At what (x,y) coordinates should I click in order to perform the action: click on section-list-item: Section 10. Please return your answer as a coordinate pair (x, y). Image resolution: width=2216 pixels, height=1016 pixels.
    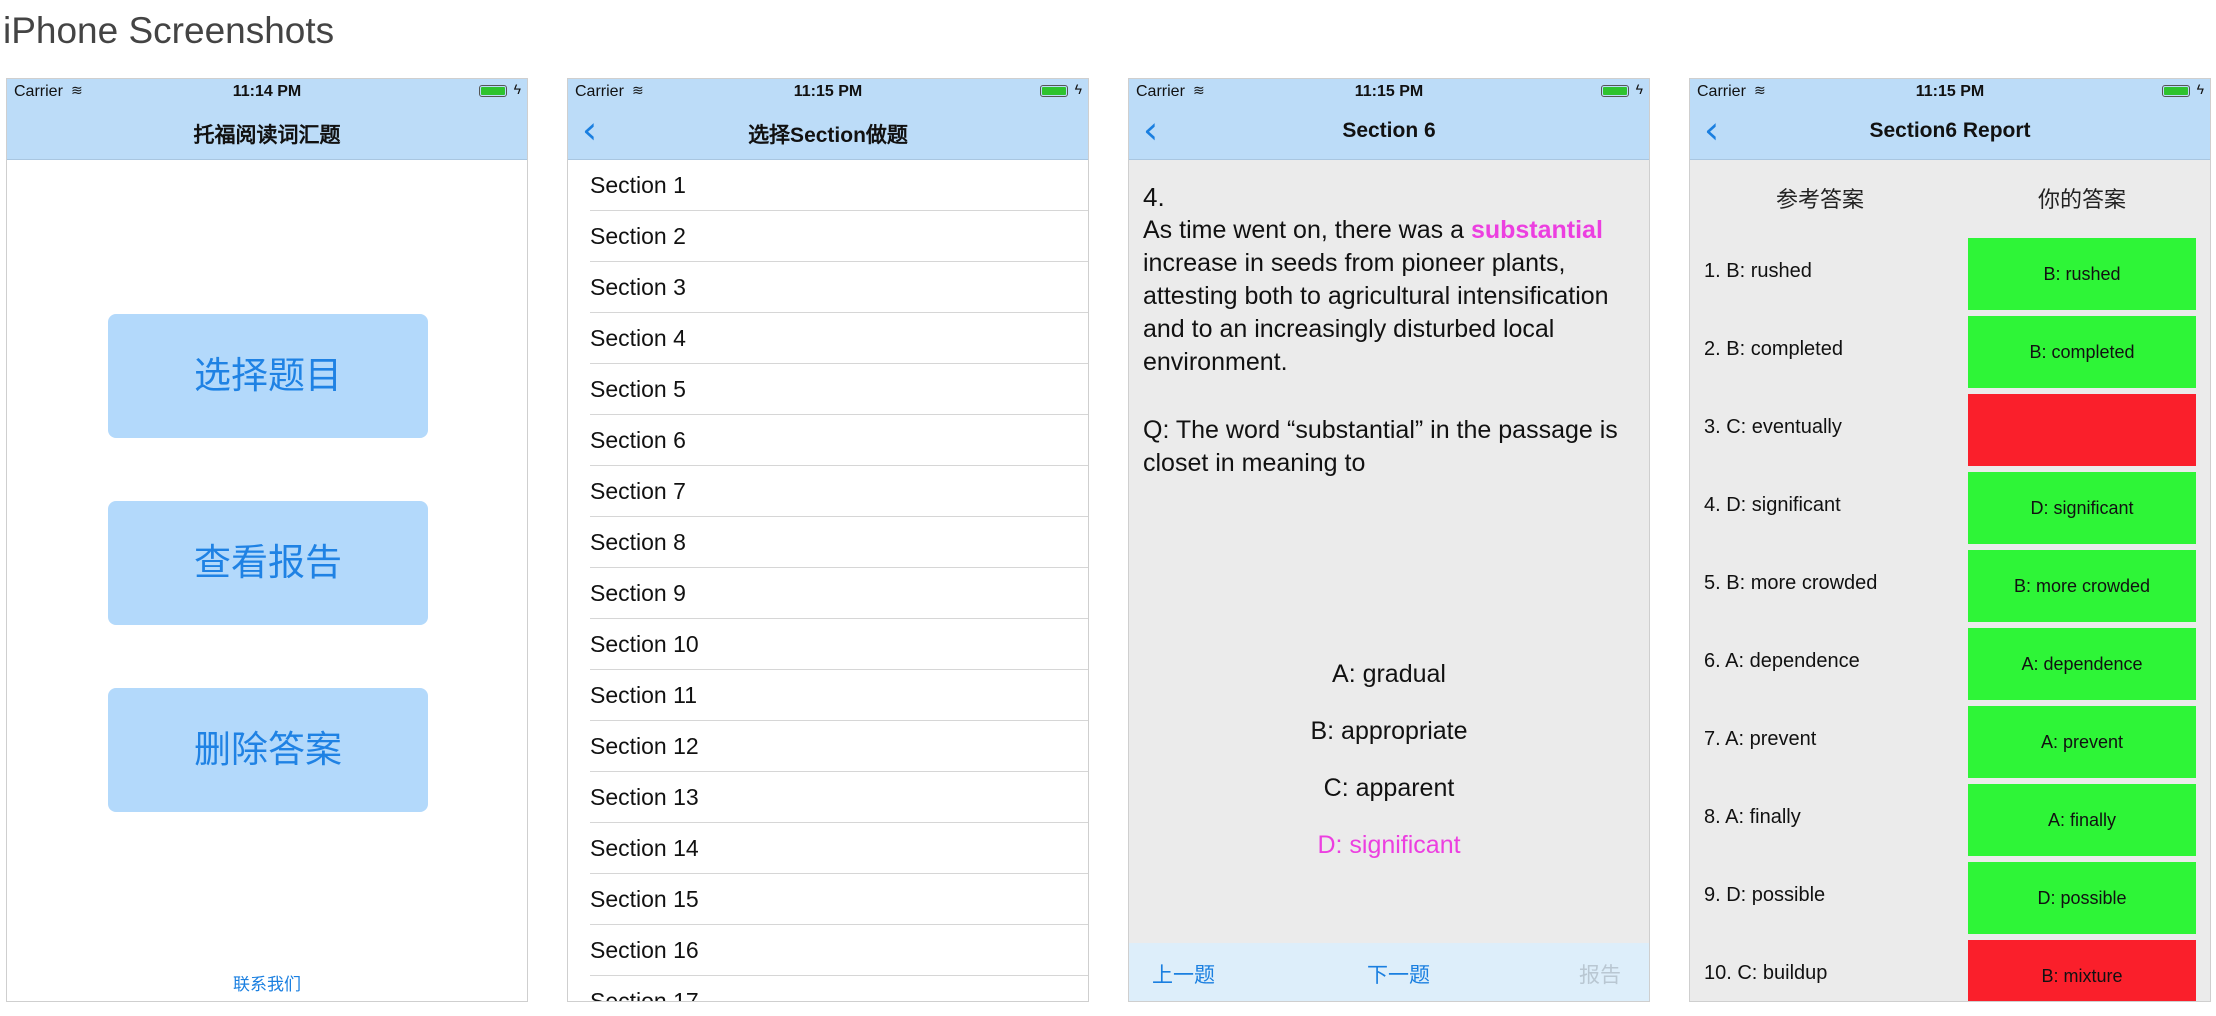
    Looking at the image, I should click on (839, 644).